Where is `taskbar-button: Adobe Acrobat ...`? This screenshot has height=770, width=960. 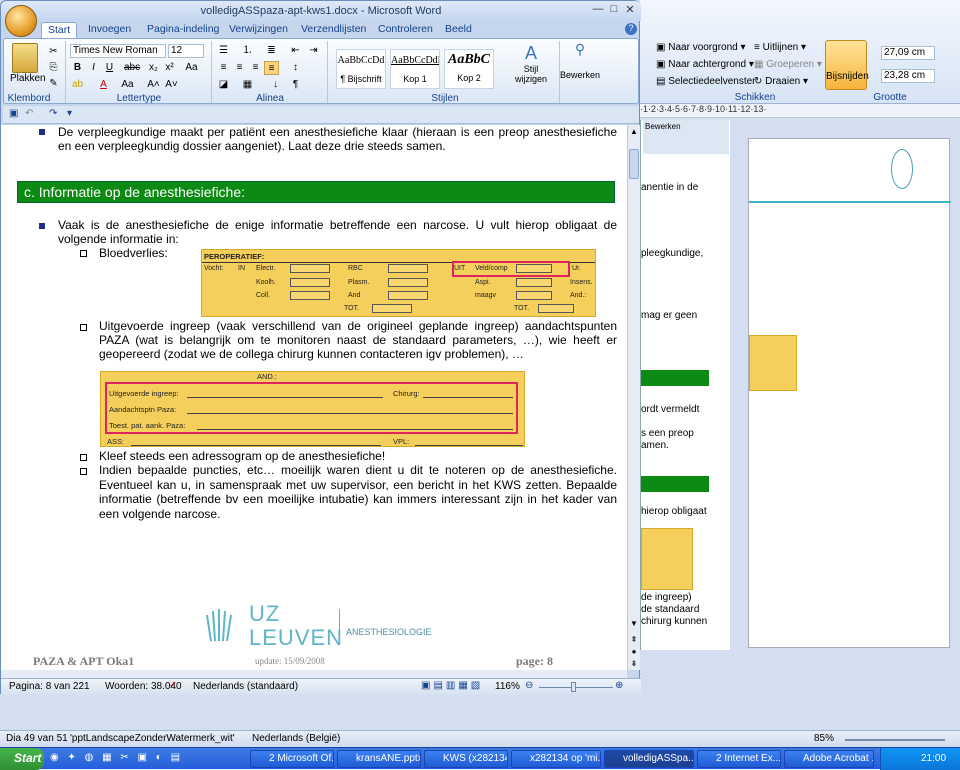 taskbar-button: Adobe Acrobat ... is located at coordinates (829, 759).